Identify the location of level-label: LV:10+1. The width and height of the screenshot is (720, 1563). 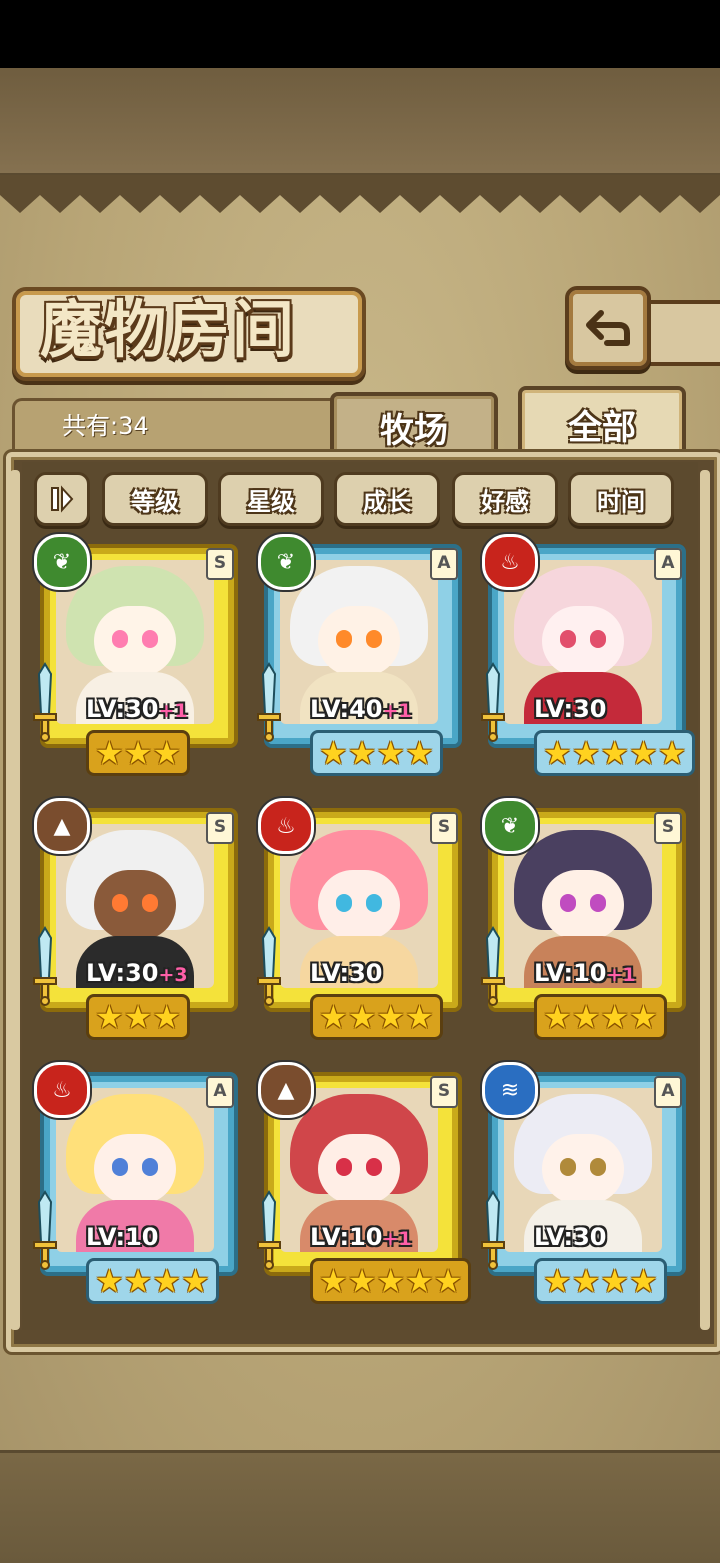
(361, 1237).